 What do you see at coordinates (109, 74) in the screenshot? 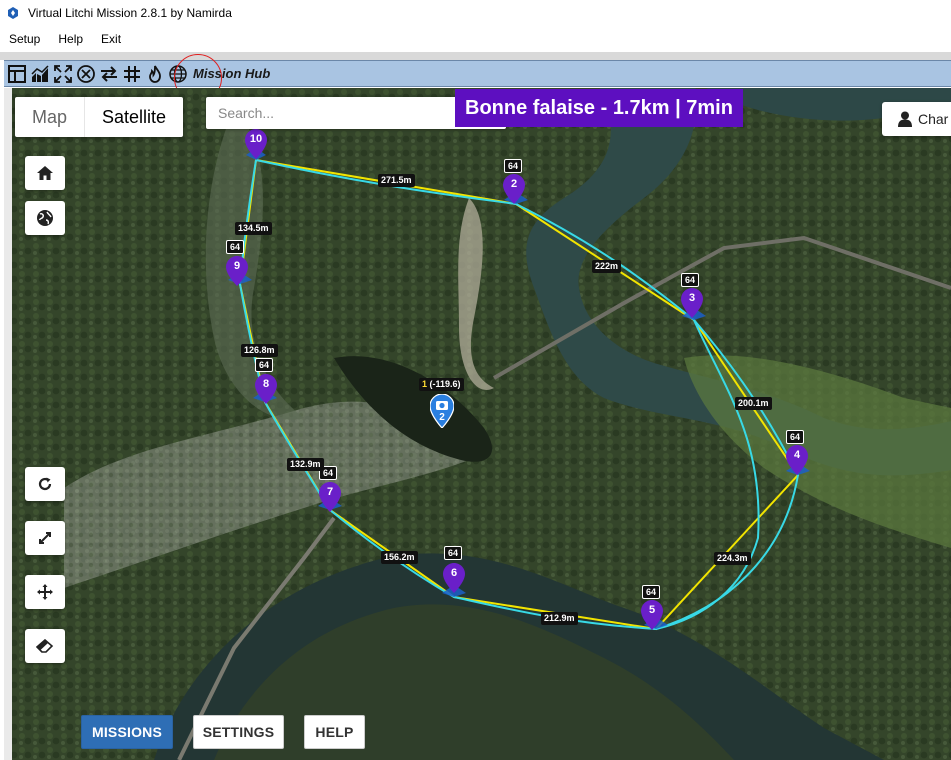
I see `swap-icon` at bounding box center [109, 74].